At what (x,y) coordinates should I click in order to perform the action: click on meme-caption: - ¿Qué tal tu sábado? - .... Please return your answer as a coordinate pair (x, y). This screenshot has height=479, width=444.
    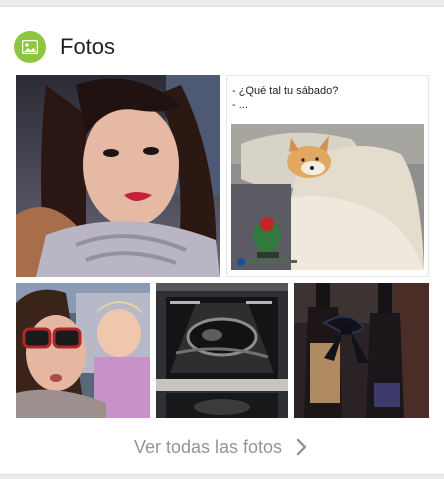
    Looking at the image, I should click on (285, 98).